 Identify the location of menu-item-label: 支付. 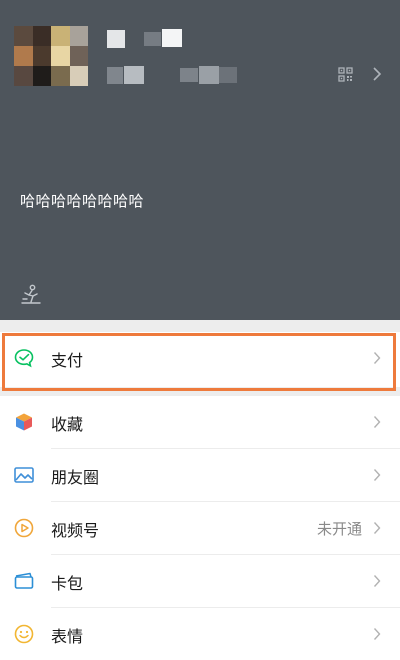
(67, 360).